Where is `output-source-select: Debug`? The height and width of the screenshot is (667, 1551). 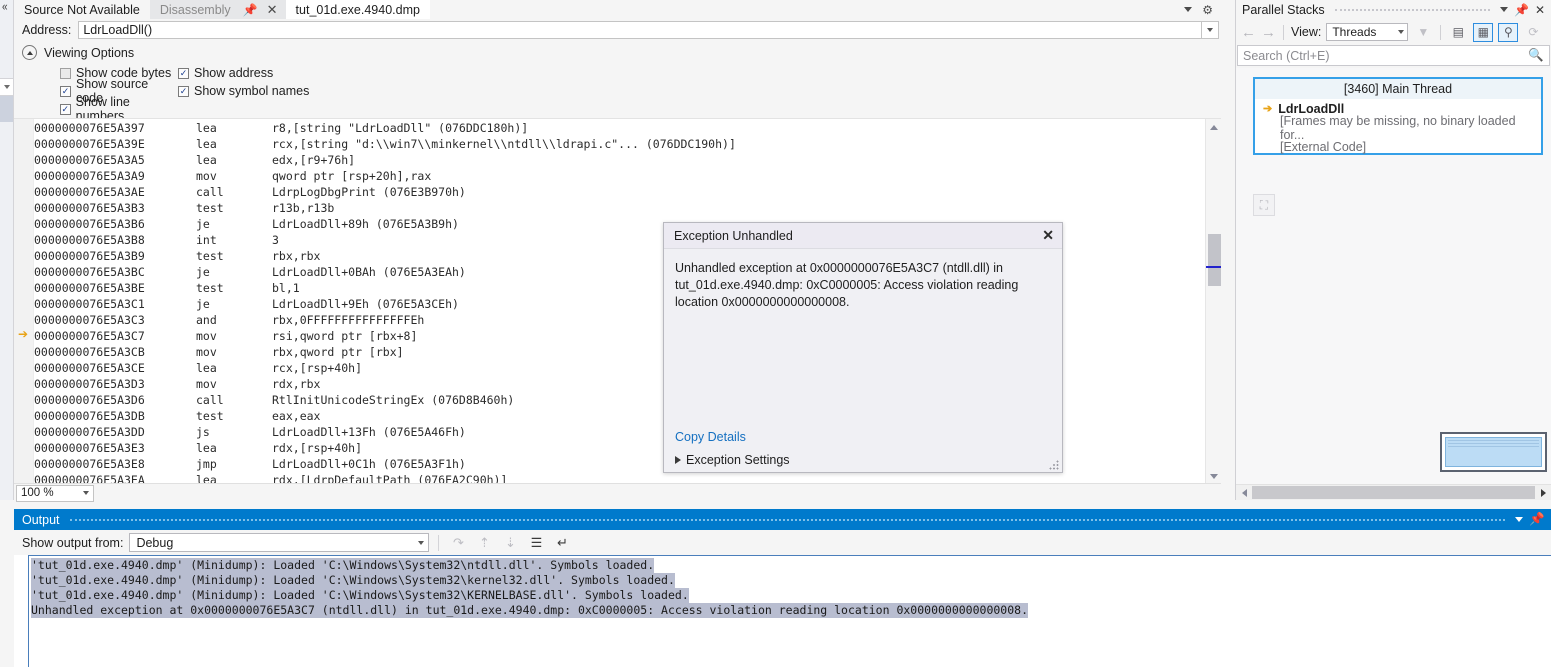 output-source-select: Debug is located at coordinates (279, 542).